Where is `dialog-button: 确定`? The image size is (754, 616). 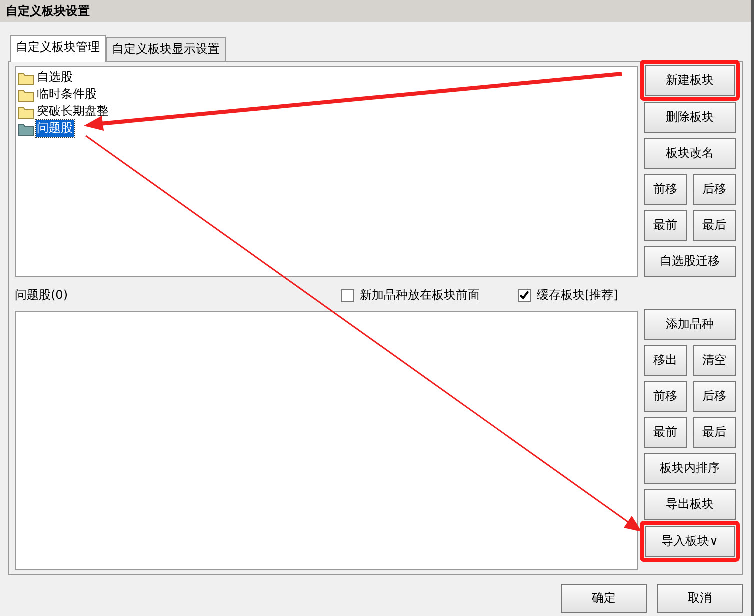
dialog-button: 确定 is located at coordinates (604, 598).